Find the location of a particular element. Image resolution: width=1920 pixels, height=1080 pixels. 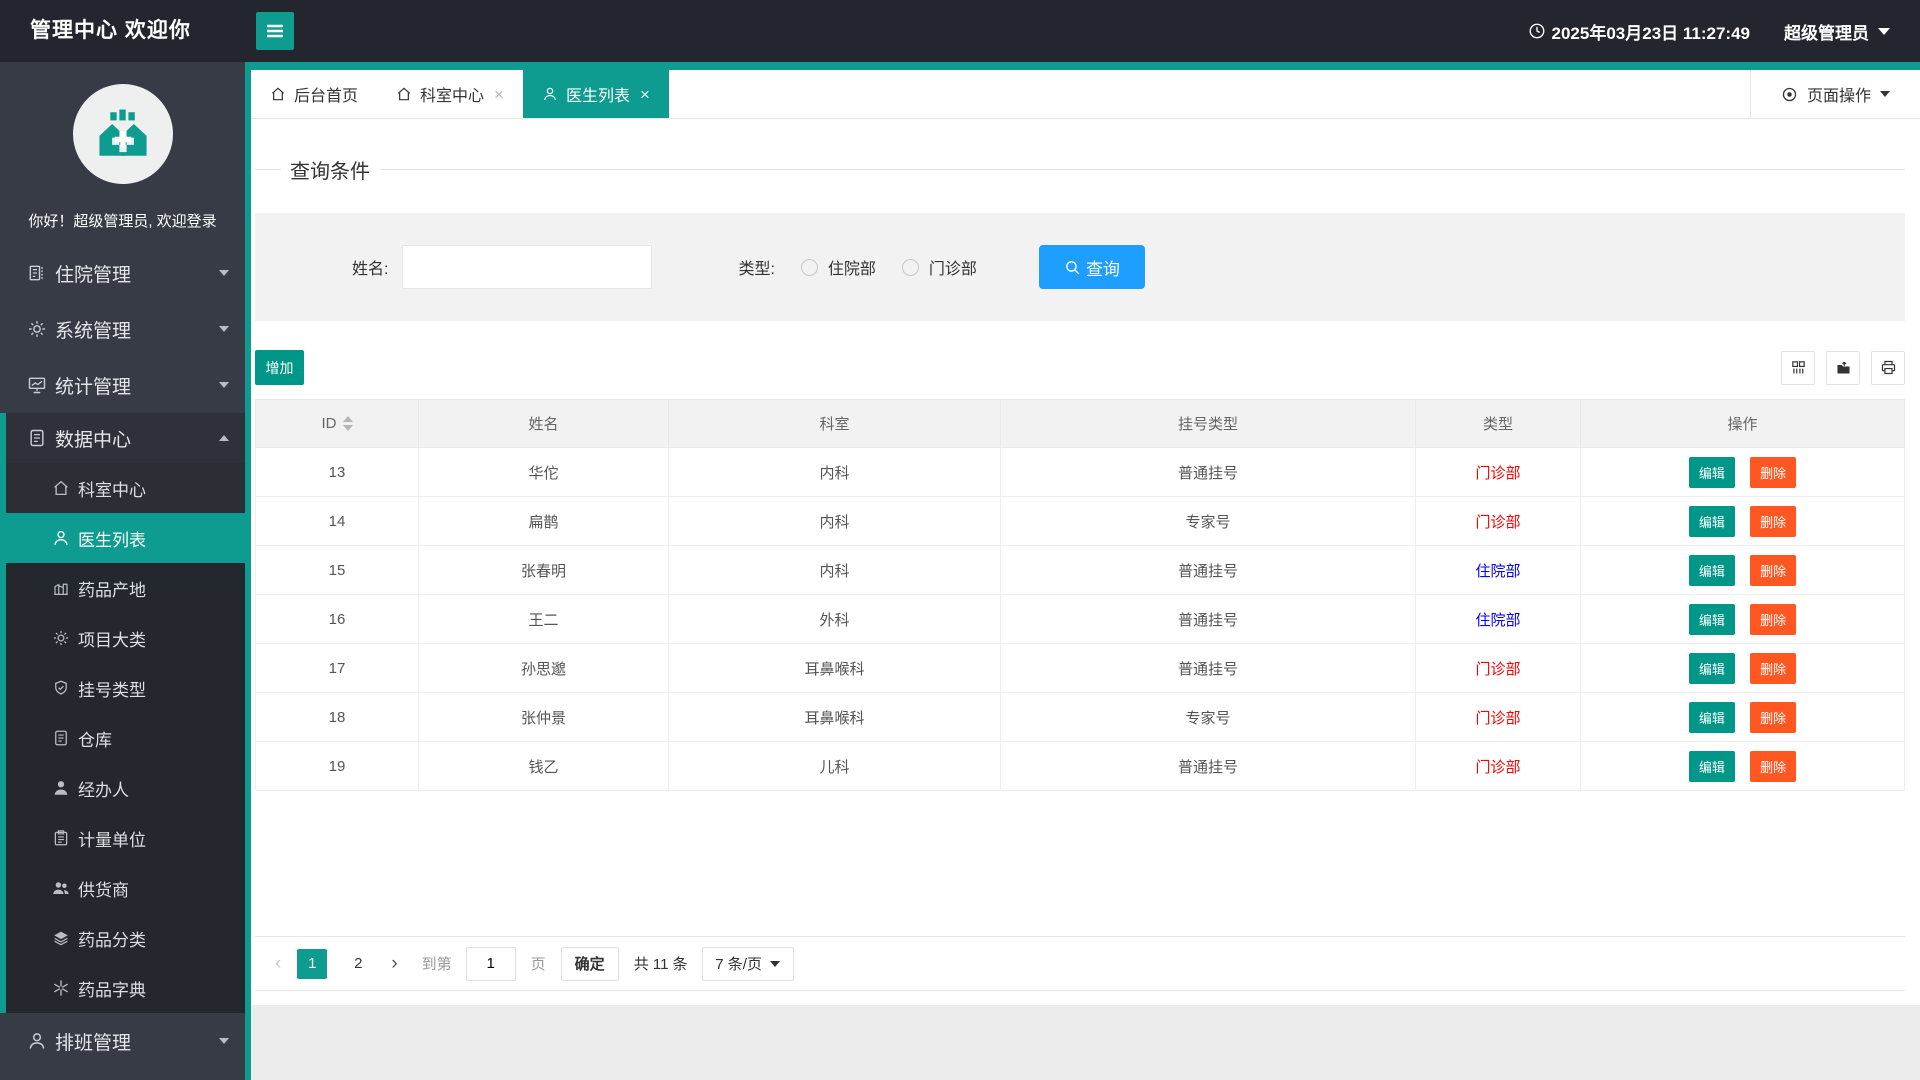

cell-name: 华佗 is located at coordinates (543, 472).